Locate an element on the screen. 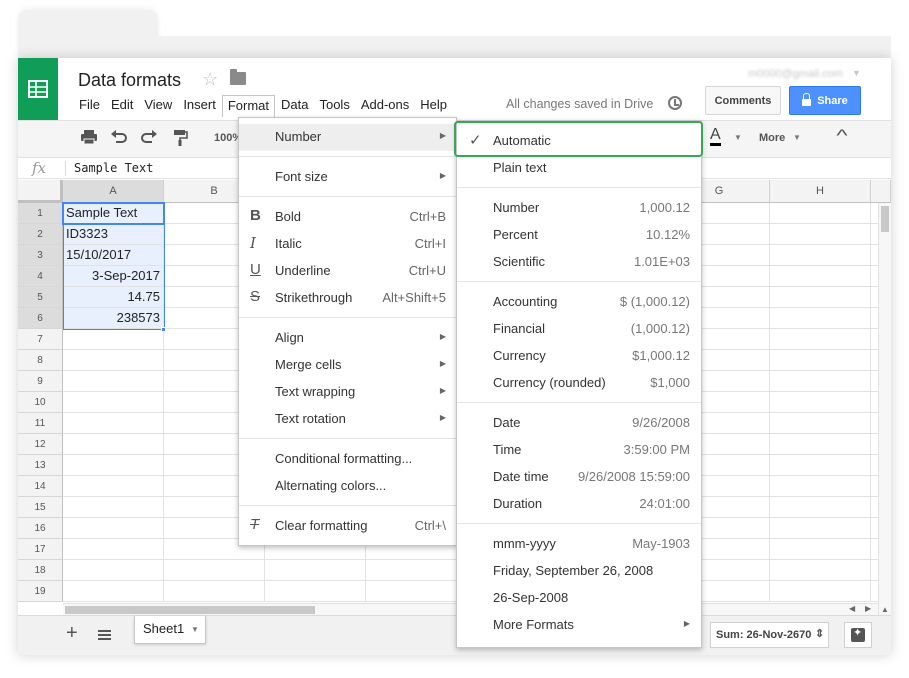 The image size is (909, 678). number-format-automatic: ✓ Automatic is located at coordinates (579, 141).